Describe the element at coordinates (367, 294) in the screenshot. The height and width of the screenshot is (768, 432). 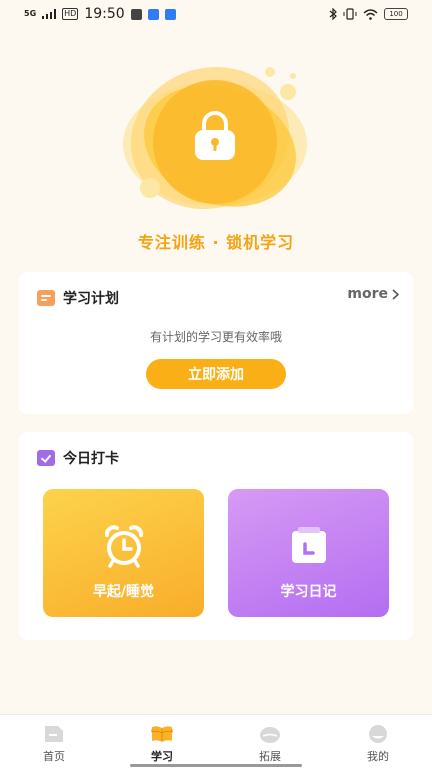
I see `more-label: more` at that location.